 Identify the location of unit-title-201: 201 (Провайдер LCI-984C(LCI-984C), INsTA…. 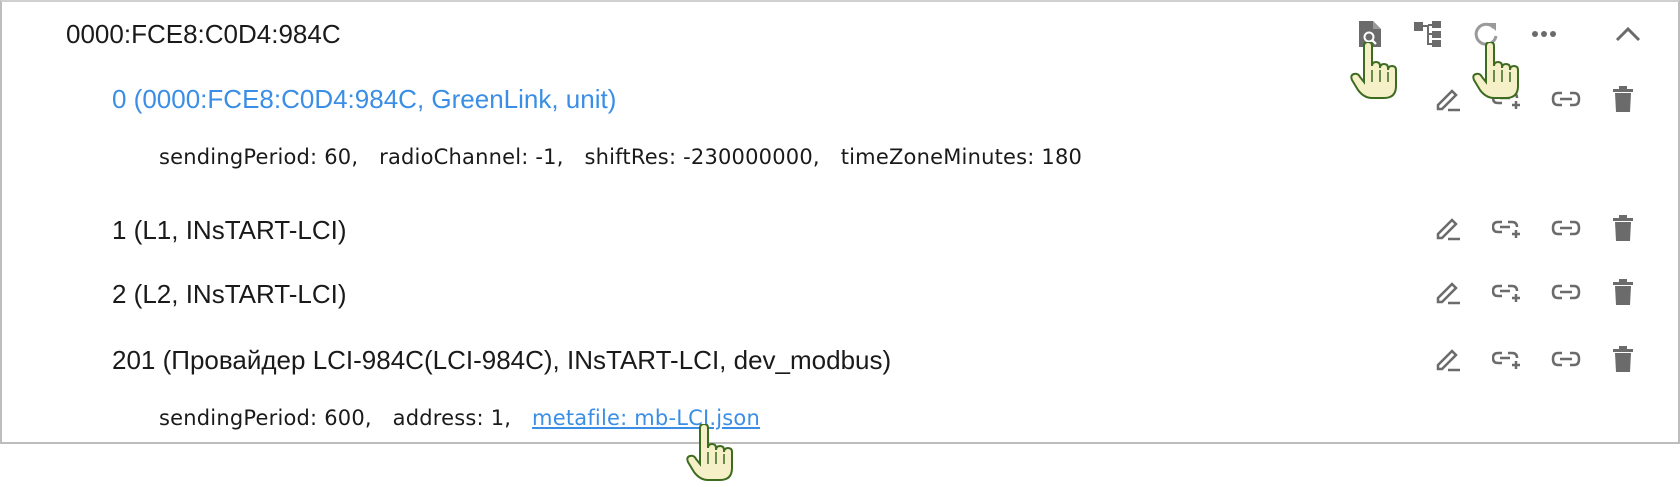
(501, 360).